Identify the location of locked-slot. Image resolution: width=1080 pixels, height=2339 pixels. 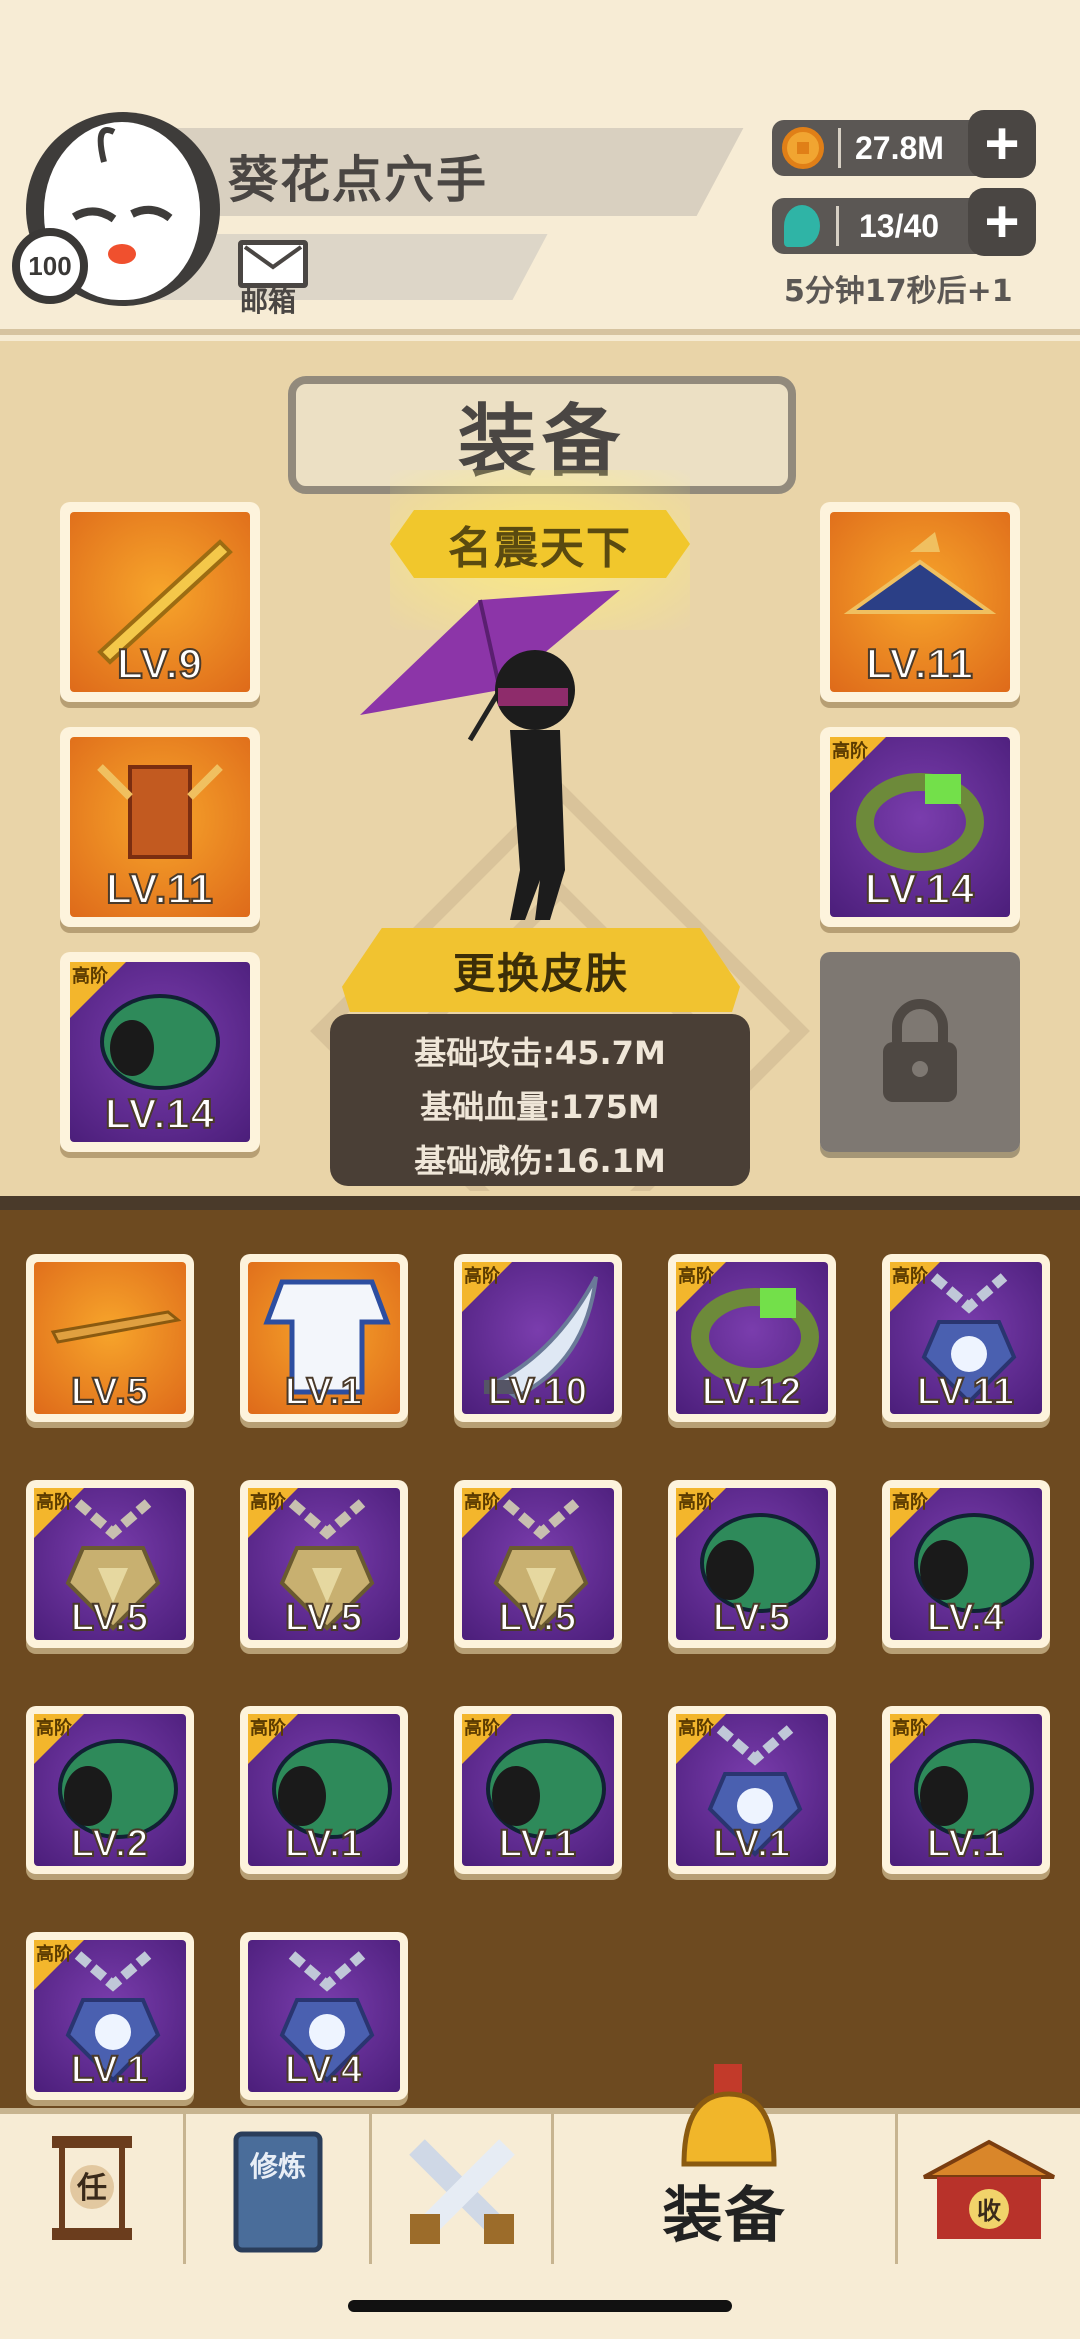
(920, 1052).